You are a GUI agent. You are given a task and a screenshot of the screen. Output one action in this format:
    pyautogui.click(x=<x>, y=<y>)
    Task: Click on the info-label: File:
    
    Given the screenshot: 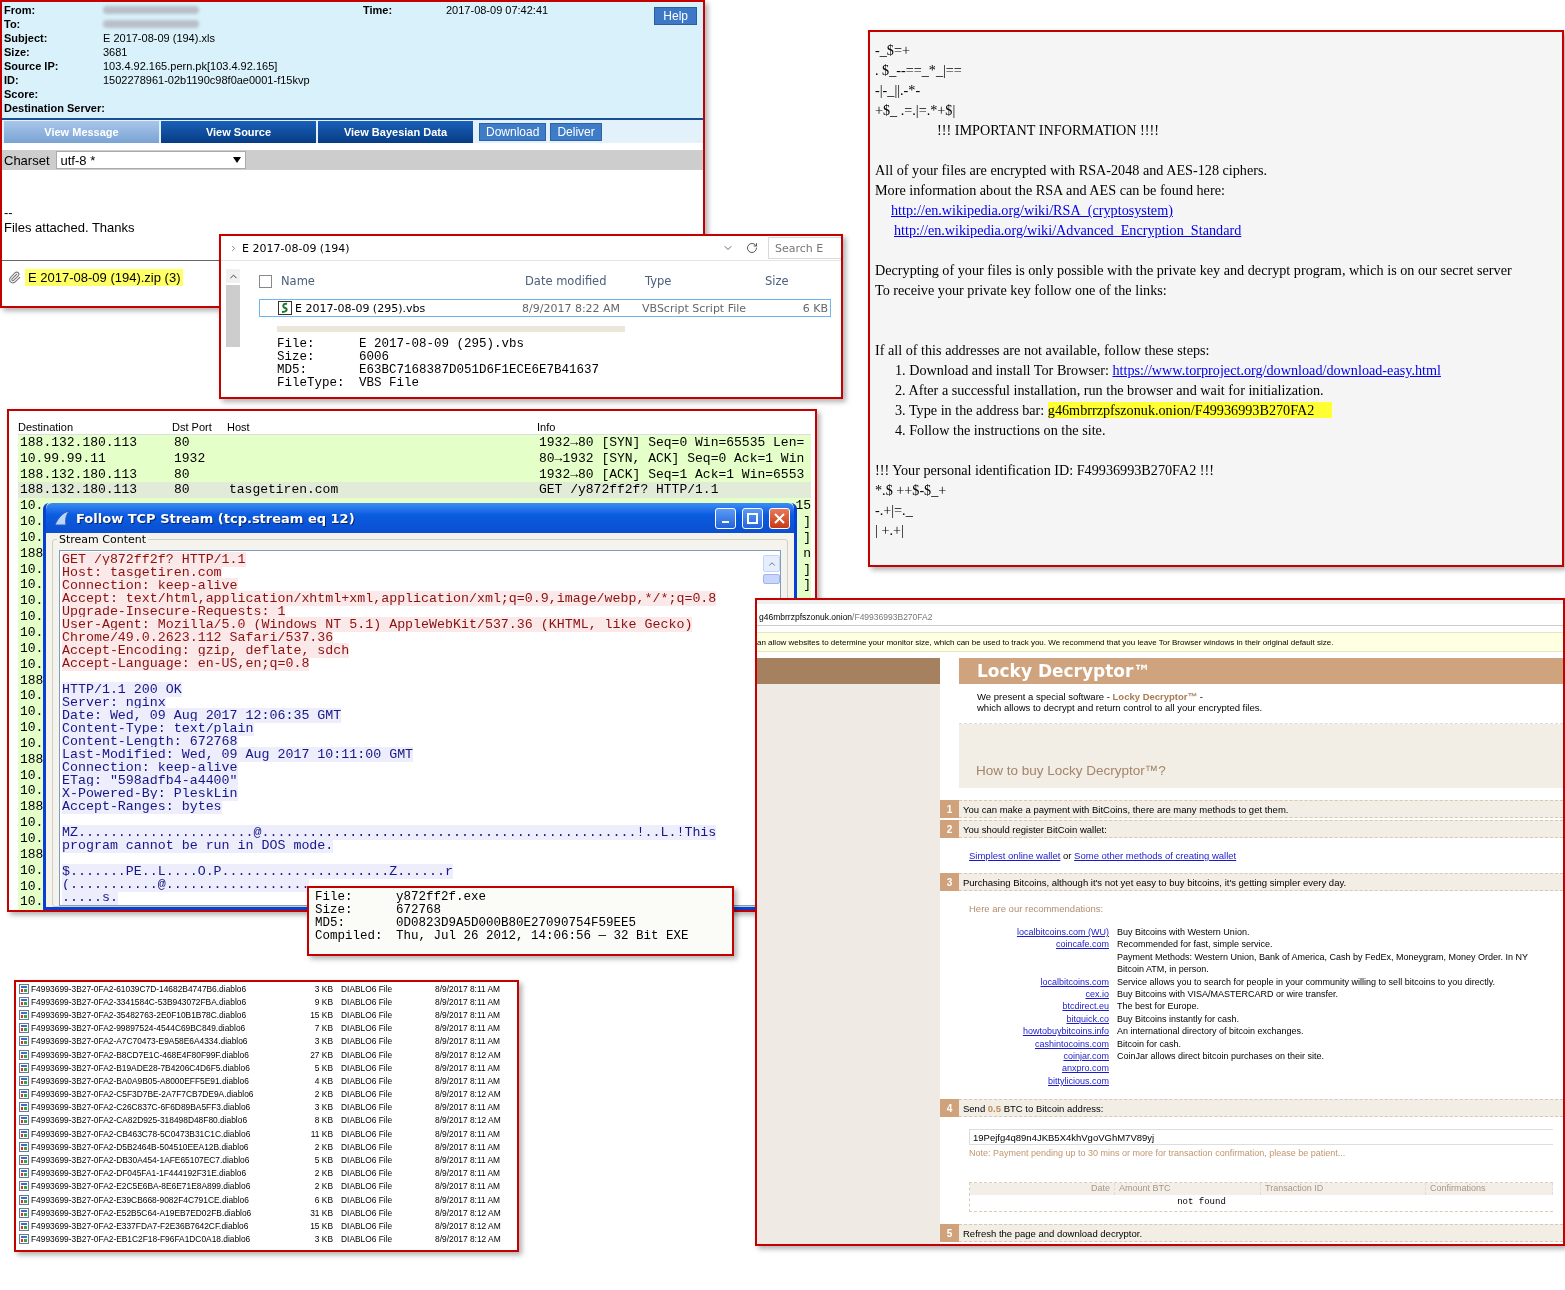 What is the action you would take?
    pyautogui.click(x=334, y=897)
    